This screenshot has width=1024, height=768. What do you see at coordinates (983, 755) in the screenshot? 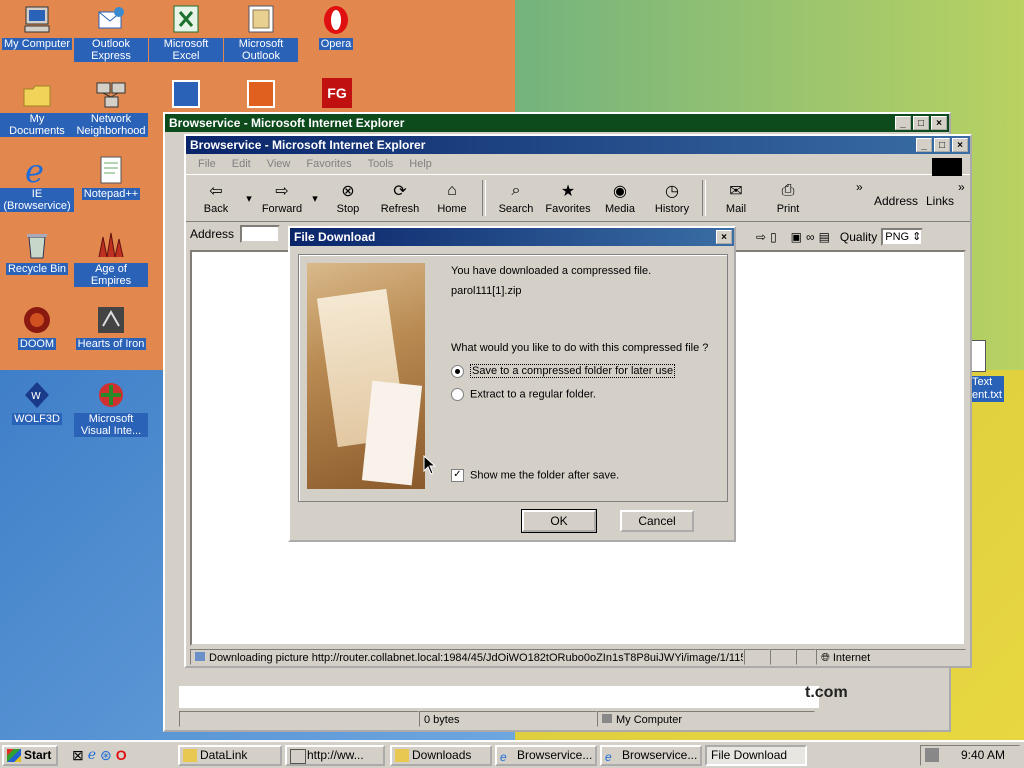
I see `clock: 9:40 AM` at bounding box center [983, 755].